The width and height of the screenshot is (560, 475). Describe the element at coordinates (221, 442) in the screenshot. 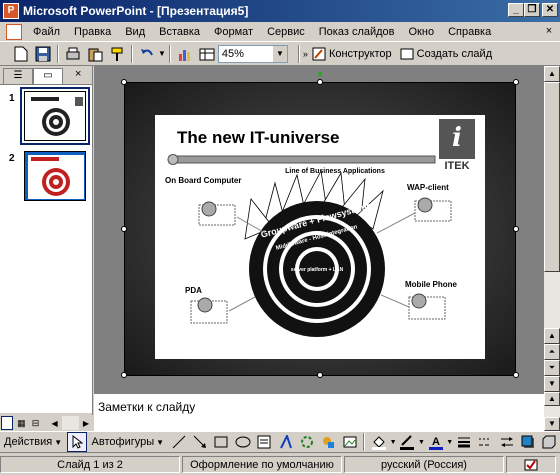

I see `rectangle-tool-icon` at that location.